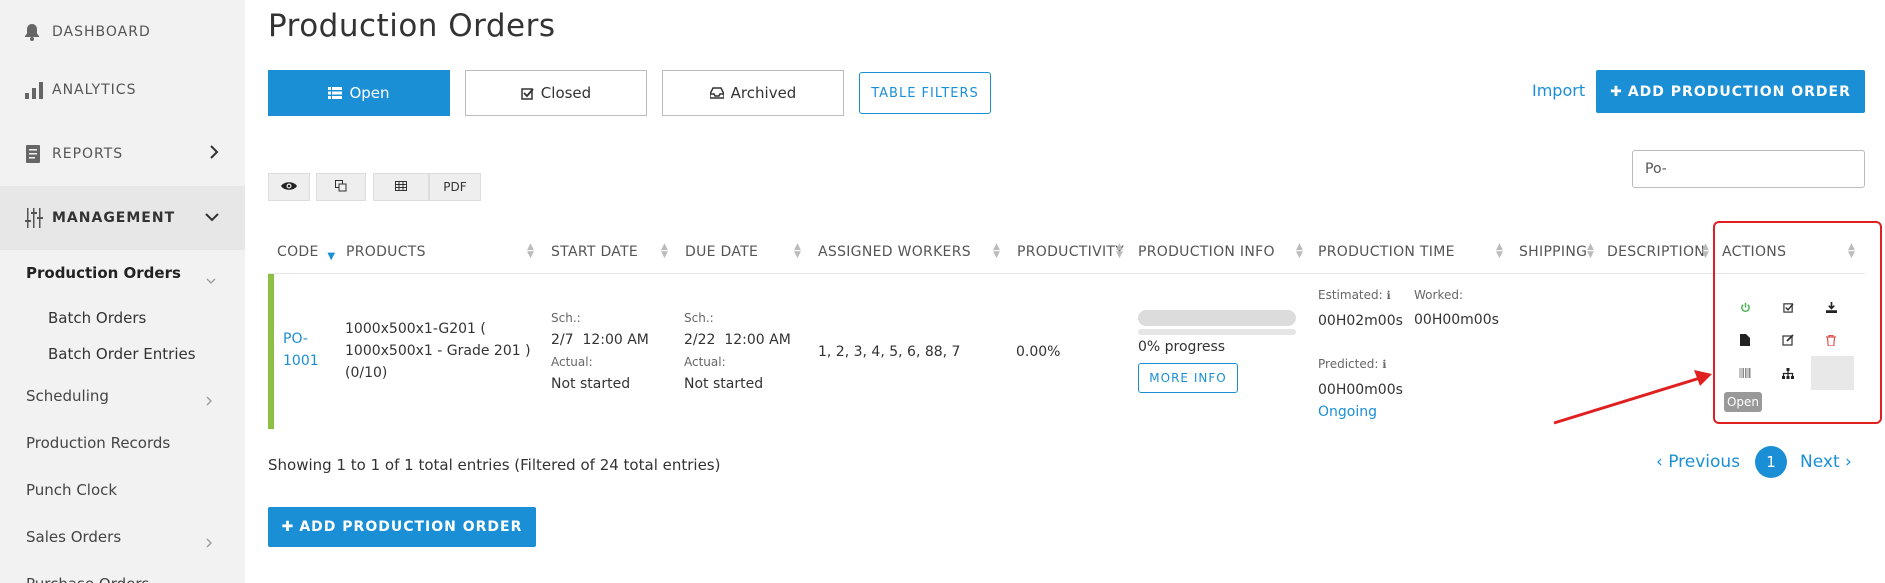 The image size is (1885, 583). Describe the element at coordinates (402, 527) in the screenshot. I see `add-production-order-button-bottom: ✚ ADD PRODUCTION ORDER` at that location.